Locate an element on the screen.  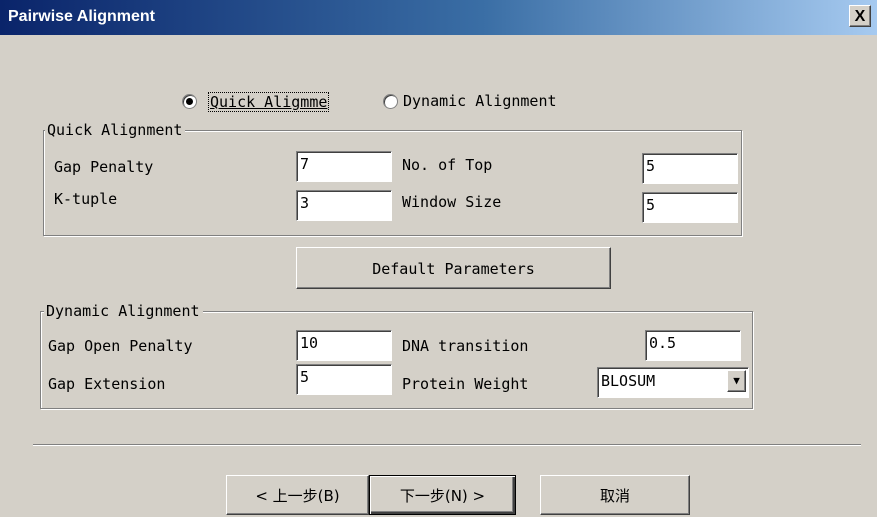
ktuple-label: K-tuple is located at coordinates (86, 199).